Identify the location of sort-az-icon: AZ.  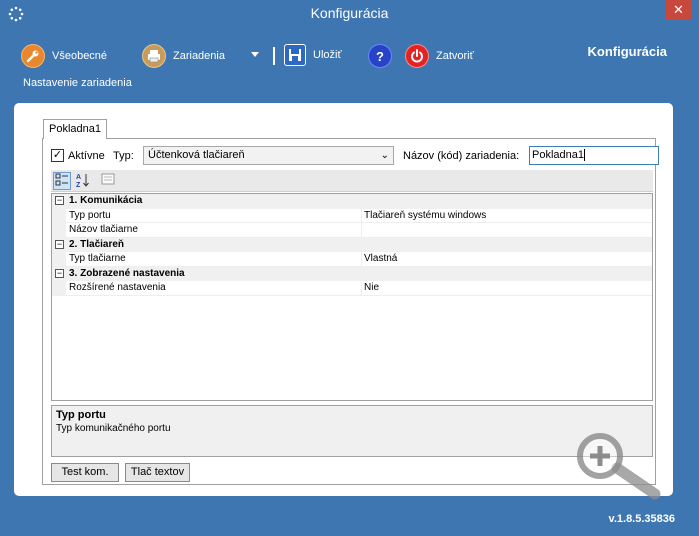
(82, 181).